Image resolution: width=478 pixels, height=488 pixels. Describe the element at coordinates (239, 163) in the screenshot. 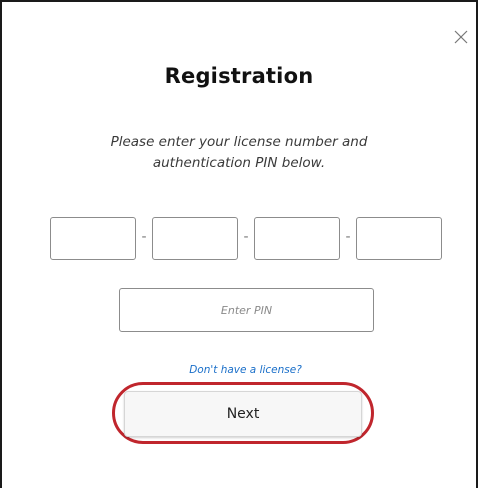

I see `instructions-line-2: authentication PIN below.` at that location.